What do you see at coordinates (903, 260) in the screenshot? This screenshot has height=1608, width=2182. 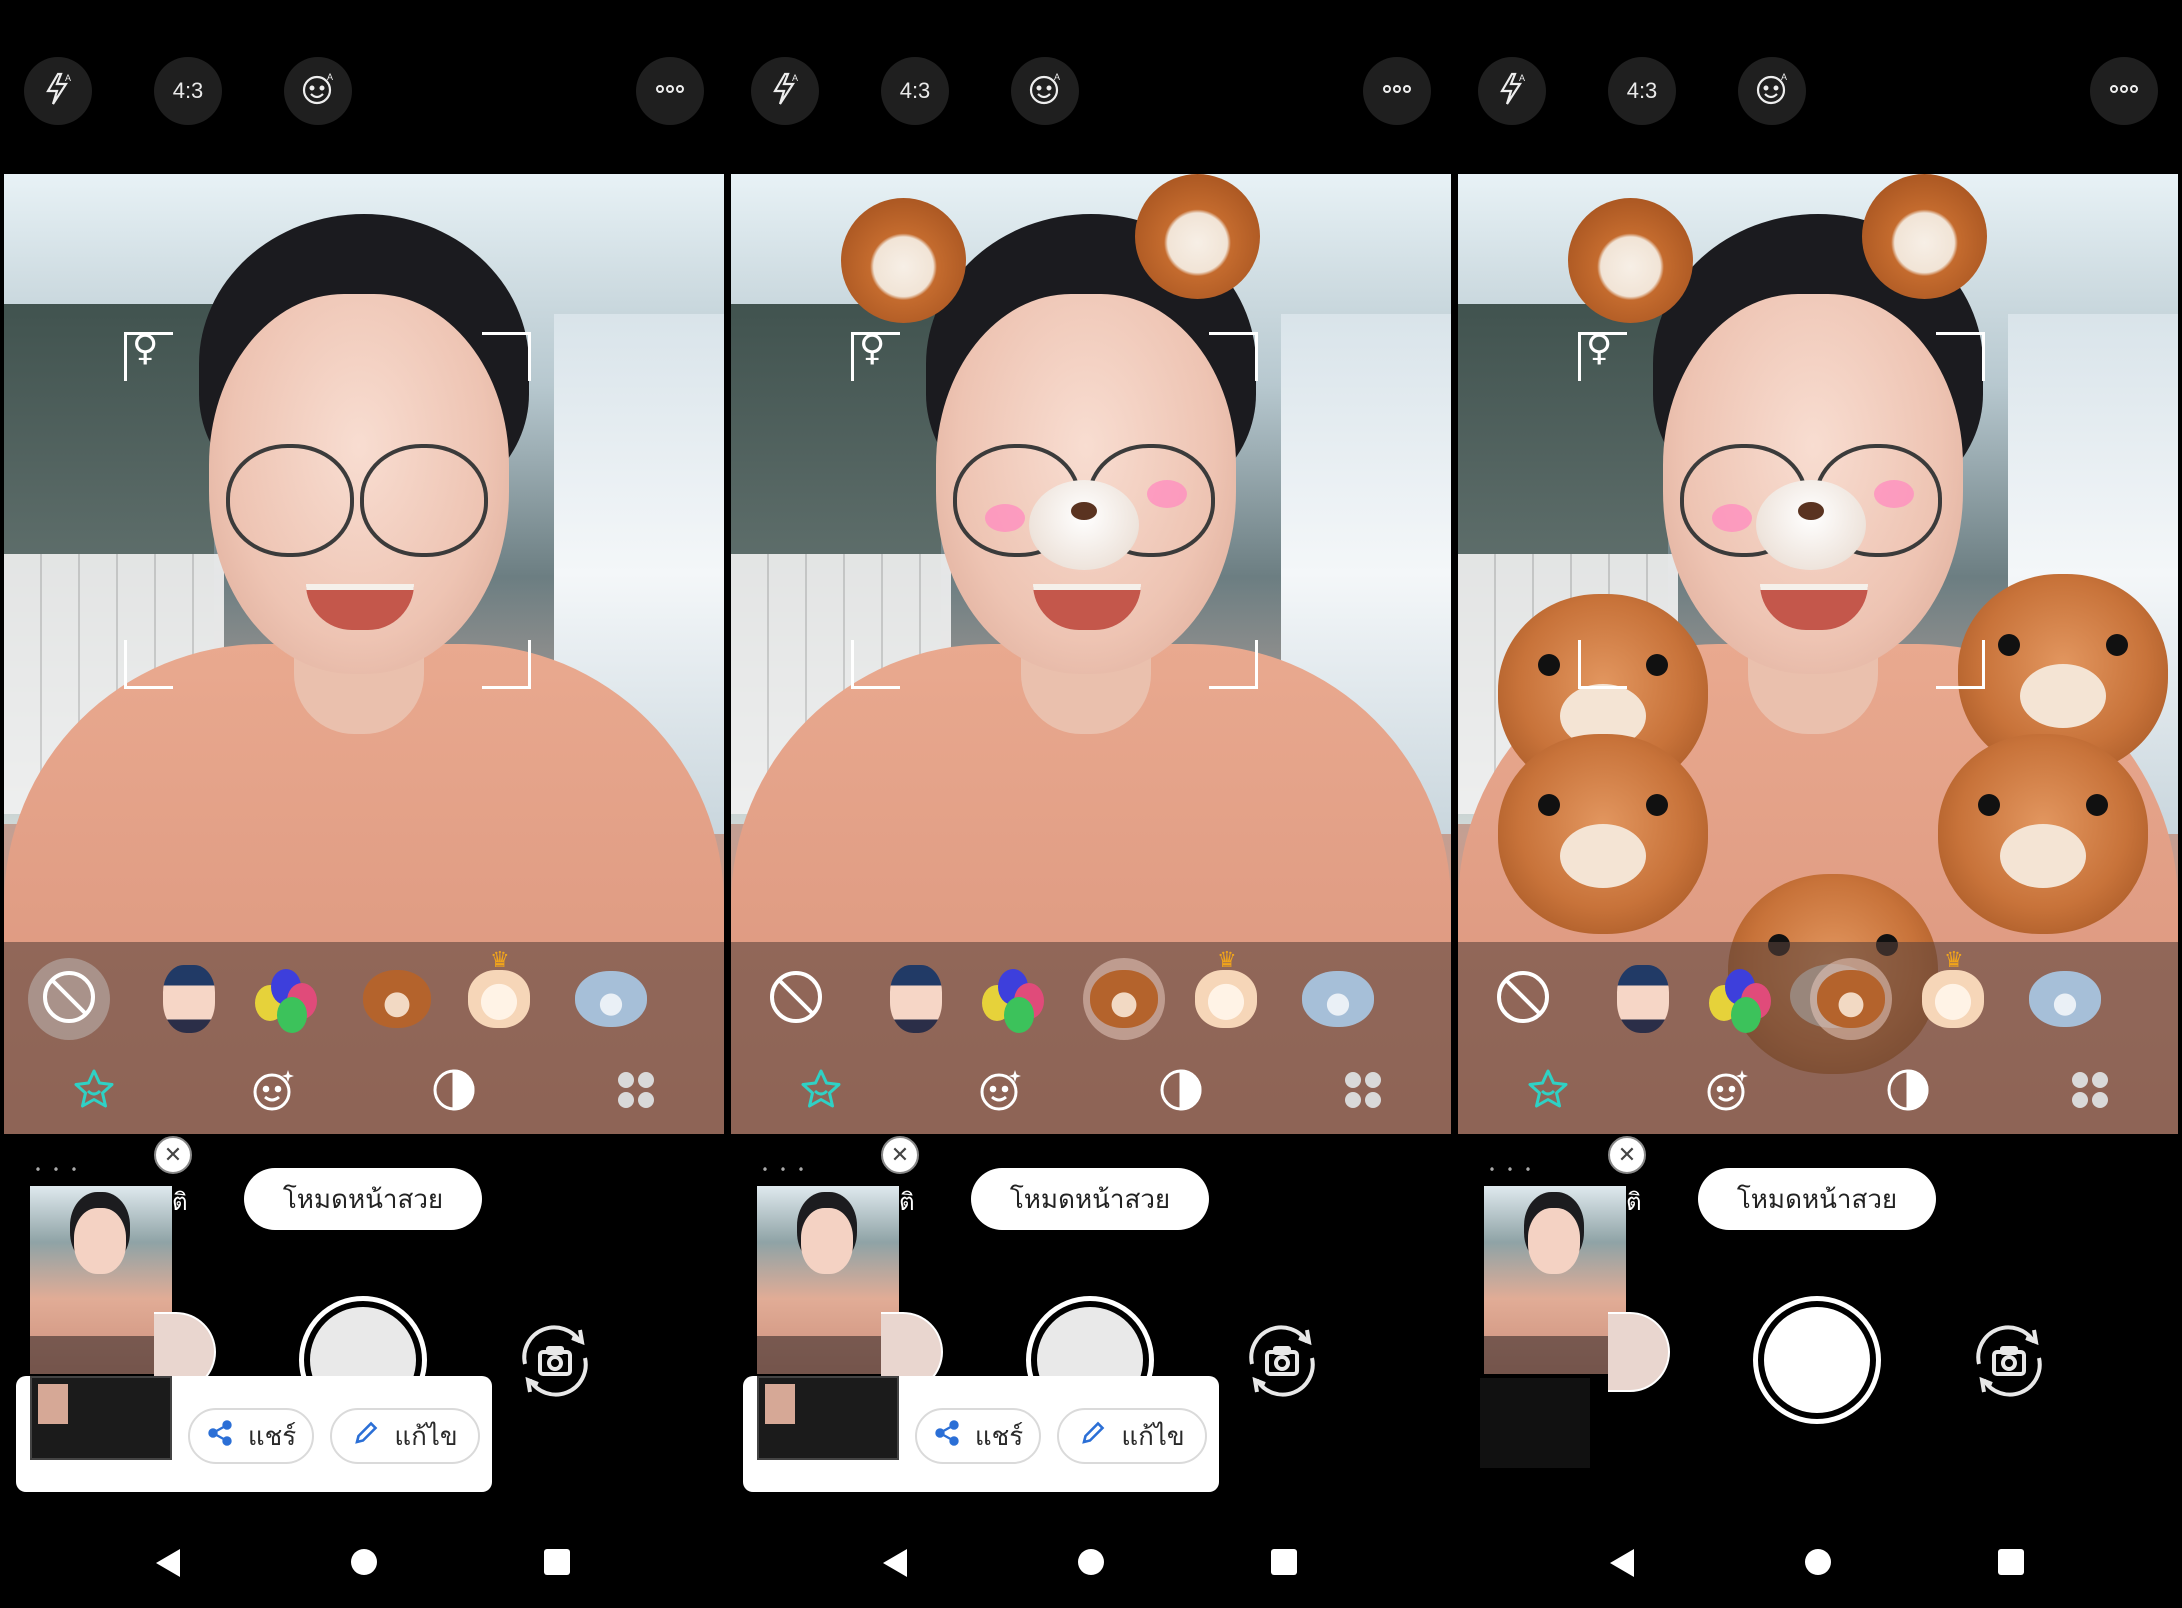 I see `bear-ear-left` at bounding box center [903, 260].